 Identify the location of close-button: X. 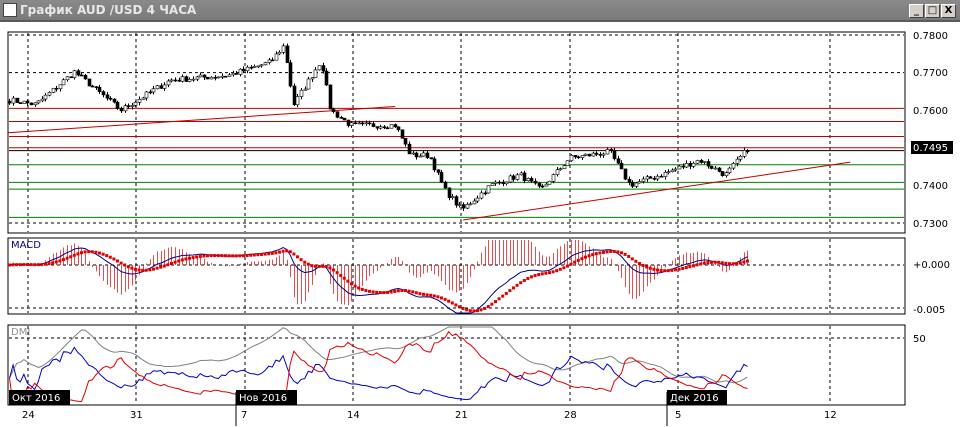
(948, 11).